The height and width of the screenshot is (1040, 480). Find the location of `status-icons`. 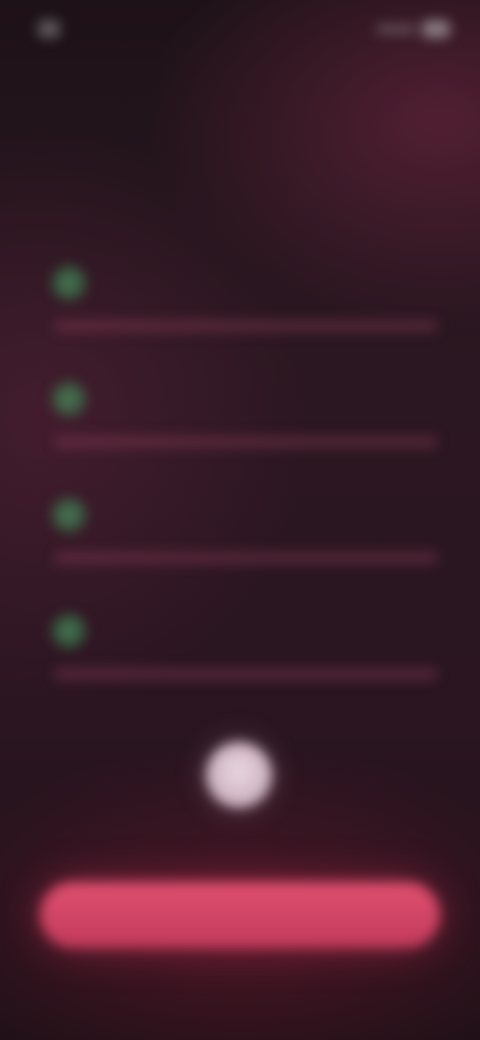

status-icons is located at coordinates (402, 29).